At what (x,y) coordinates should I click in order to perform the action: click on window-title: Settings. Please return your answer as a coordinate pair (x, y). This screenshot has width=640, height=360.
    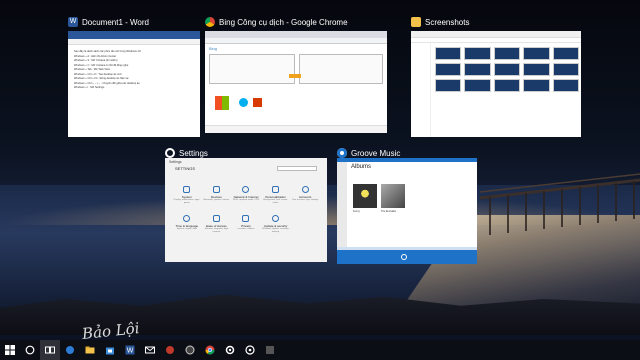
    Looking at the image, I should click on (193, 153).